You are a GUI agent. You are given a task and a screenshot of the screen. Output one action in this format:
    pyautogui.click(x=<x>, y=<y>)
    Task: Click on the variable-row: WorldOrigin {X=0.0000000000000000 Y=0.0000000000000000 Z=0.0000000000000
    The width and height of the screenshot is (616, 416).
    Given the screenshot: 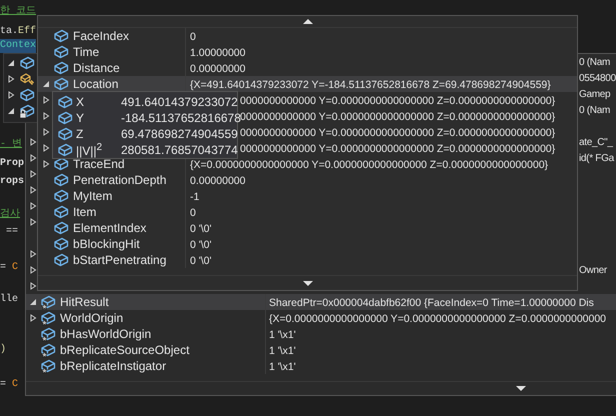 What is the action you would take?
    pyautogui.click(x=321, y=318)
    